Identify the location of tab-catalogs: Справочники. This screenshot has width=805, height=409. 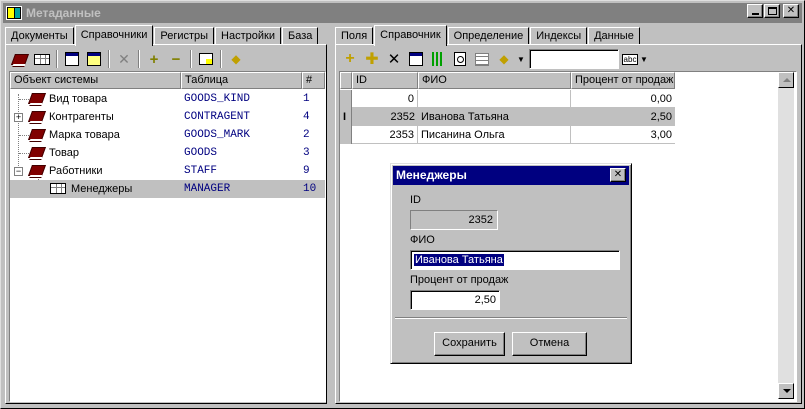
(114, 35).